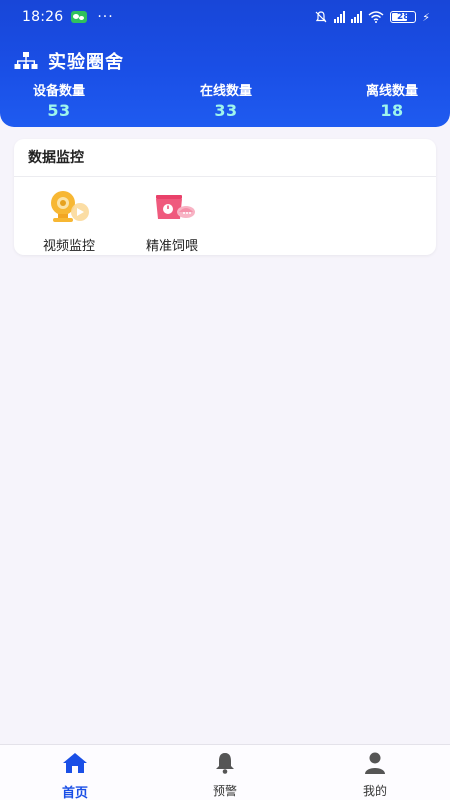  What do you see at coordinates (86, 62) in the screenshot?
I see `page-title: 实验圈舍` at bounding box center [86, 62].